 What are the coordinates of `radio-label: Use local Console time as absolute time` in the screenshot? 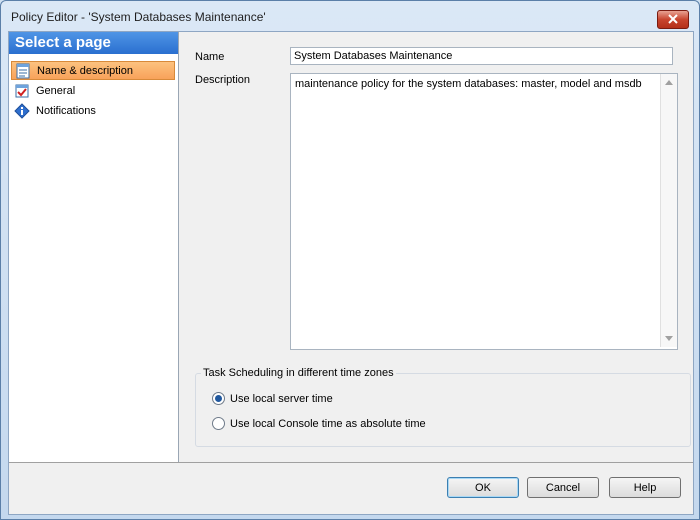 It's located at (328, 423).